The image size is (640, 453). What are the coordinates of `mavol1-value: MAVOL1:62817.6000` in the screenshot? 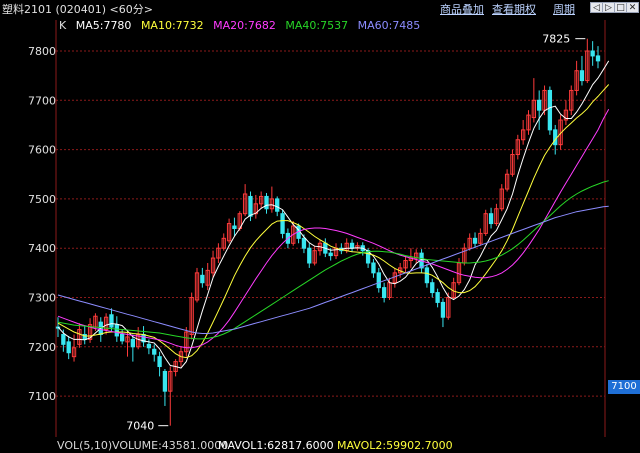 It's located at (276, 445).